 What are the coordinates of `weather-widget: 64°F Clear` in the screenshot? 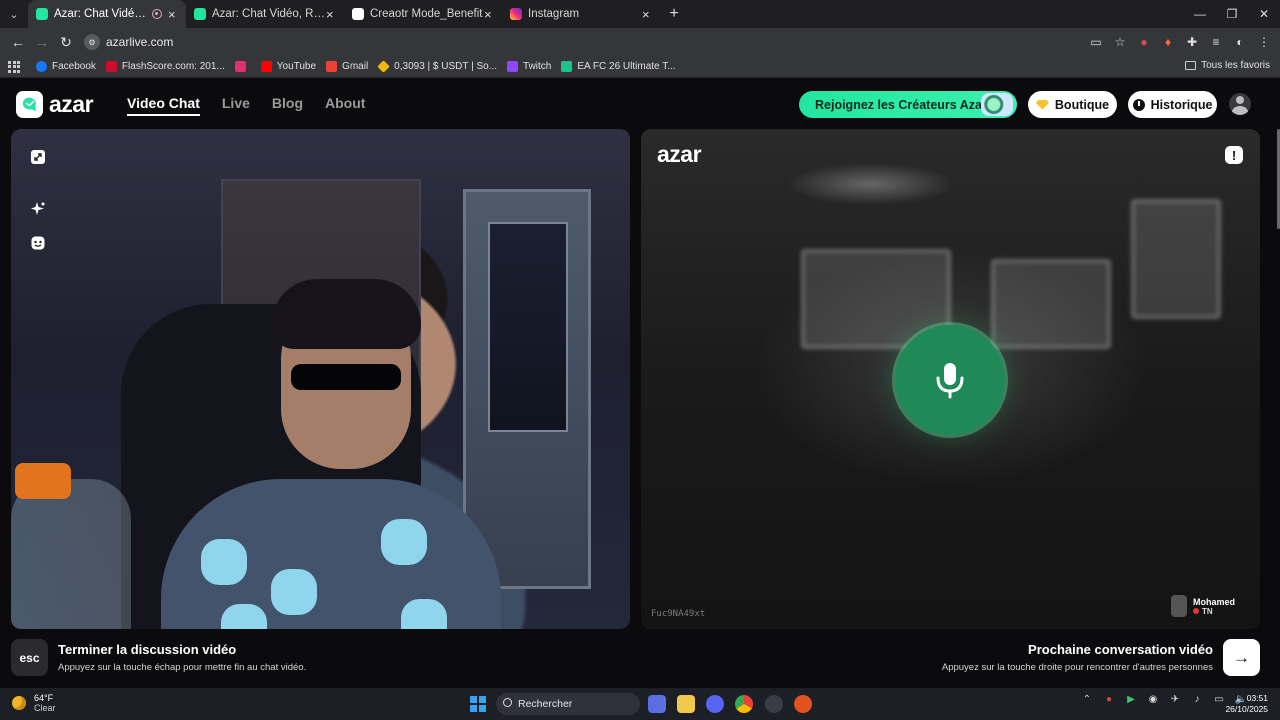 It's located at (34, 703).